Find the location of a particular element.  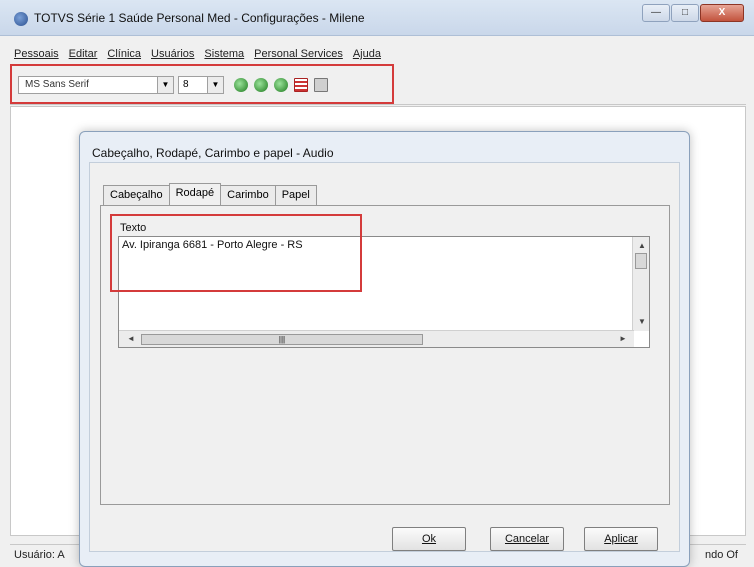

vertical-scrollbar: ▲ ▼ is located at coordinates (640, 284).